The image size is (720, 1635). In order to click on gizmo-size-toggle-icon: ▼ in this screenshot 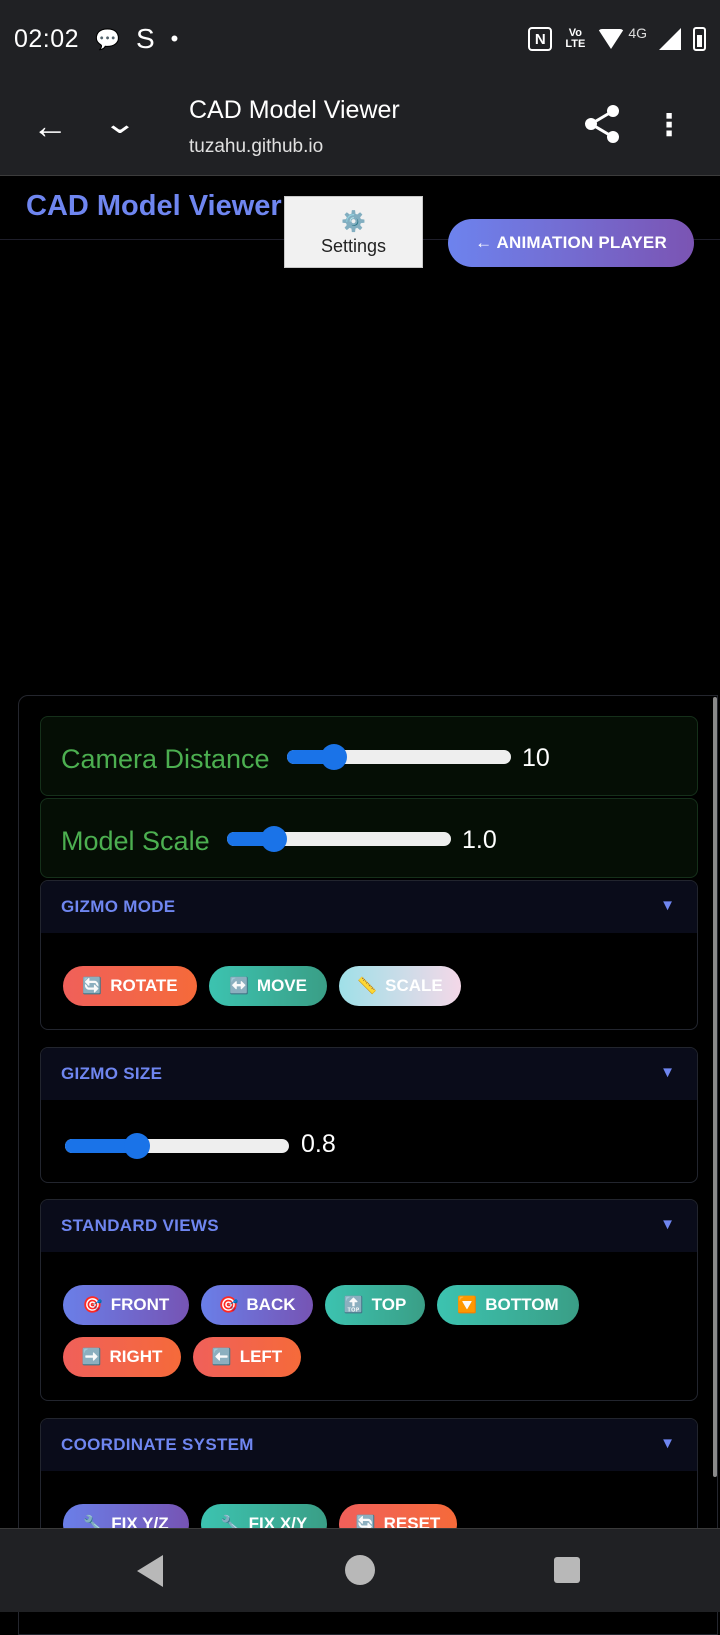, I will do `click(667, 1072)`.